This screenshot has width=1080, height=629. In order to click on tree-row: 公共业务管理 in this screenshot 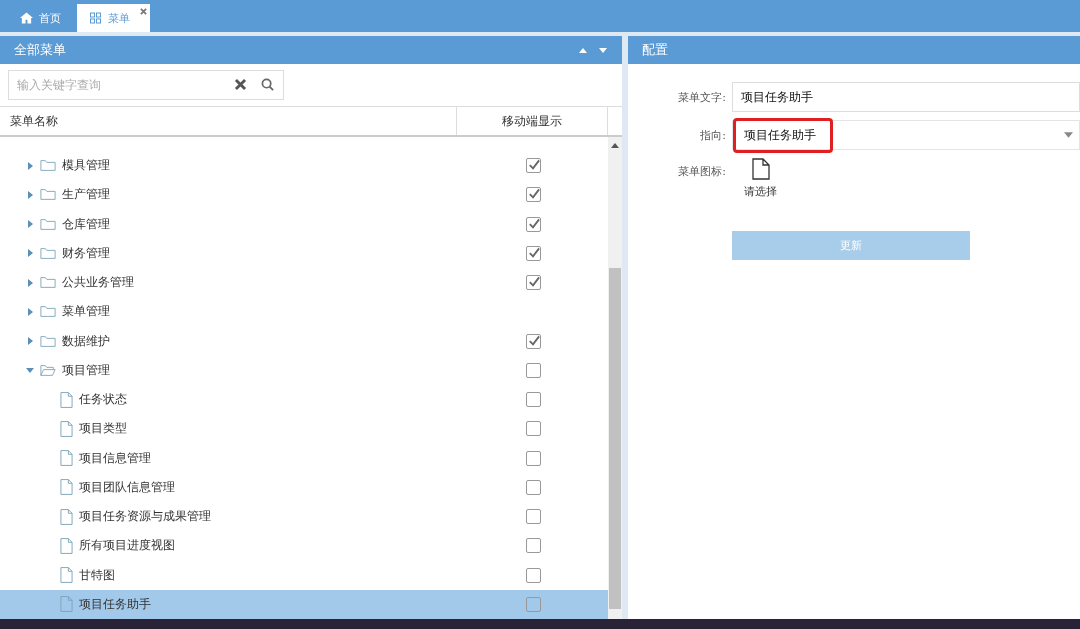, I will do `click(304, 283)`.